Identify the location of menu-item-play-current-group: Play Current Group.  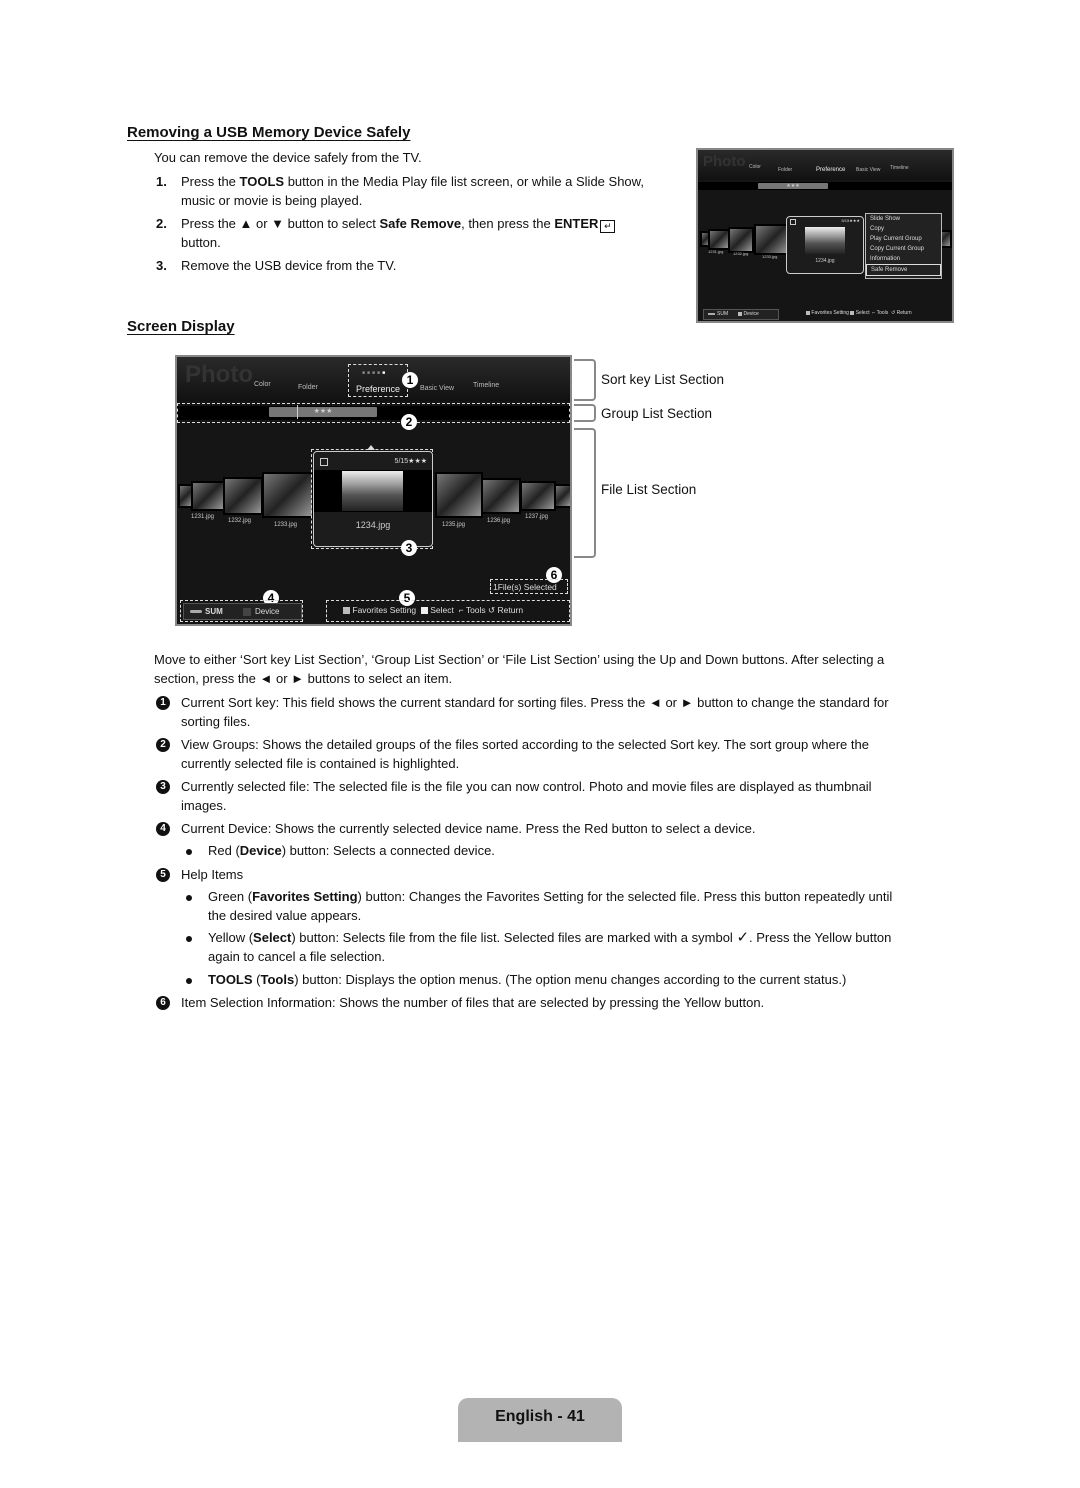
(903, 239).